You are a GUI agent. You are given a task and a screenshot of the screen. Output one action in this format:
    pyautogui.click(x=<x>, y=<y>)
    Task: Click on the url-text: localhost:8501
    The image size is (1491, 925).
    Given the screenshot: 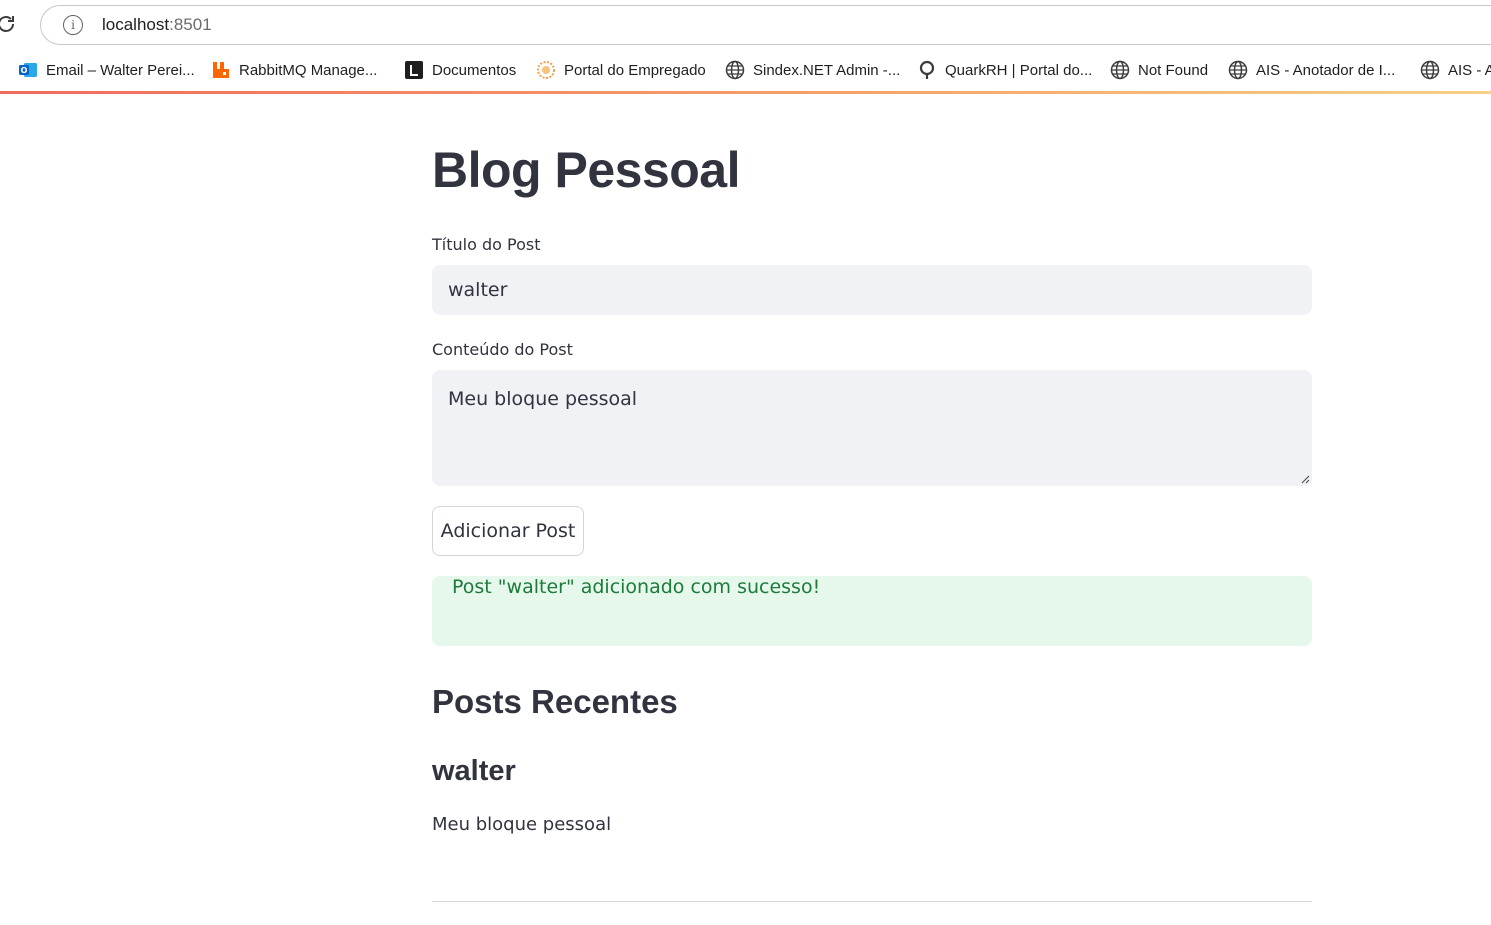 What is the action you would take?
    pyautogui.click(x=157, y=24)
    